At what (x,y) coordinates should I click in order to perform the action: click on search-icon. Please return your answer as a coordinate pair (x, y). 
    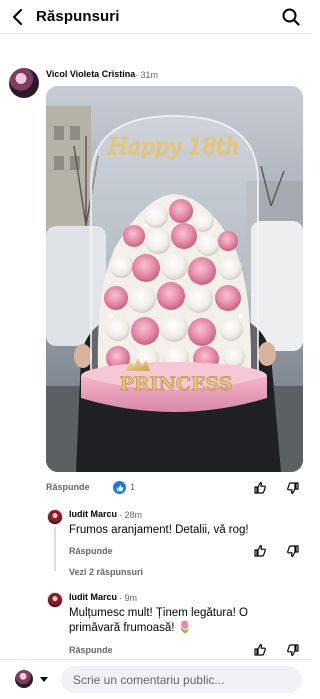
    Looking at the image, I should click on (291, 17).